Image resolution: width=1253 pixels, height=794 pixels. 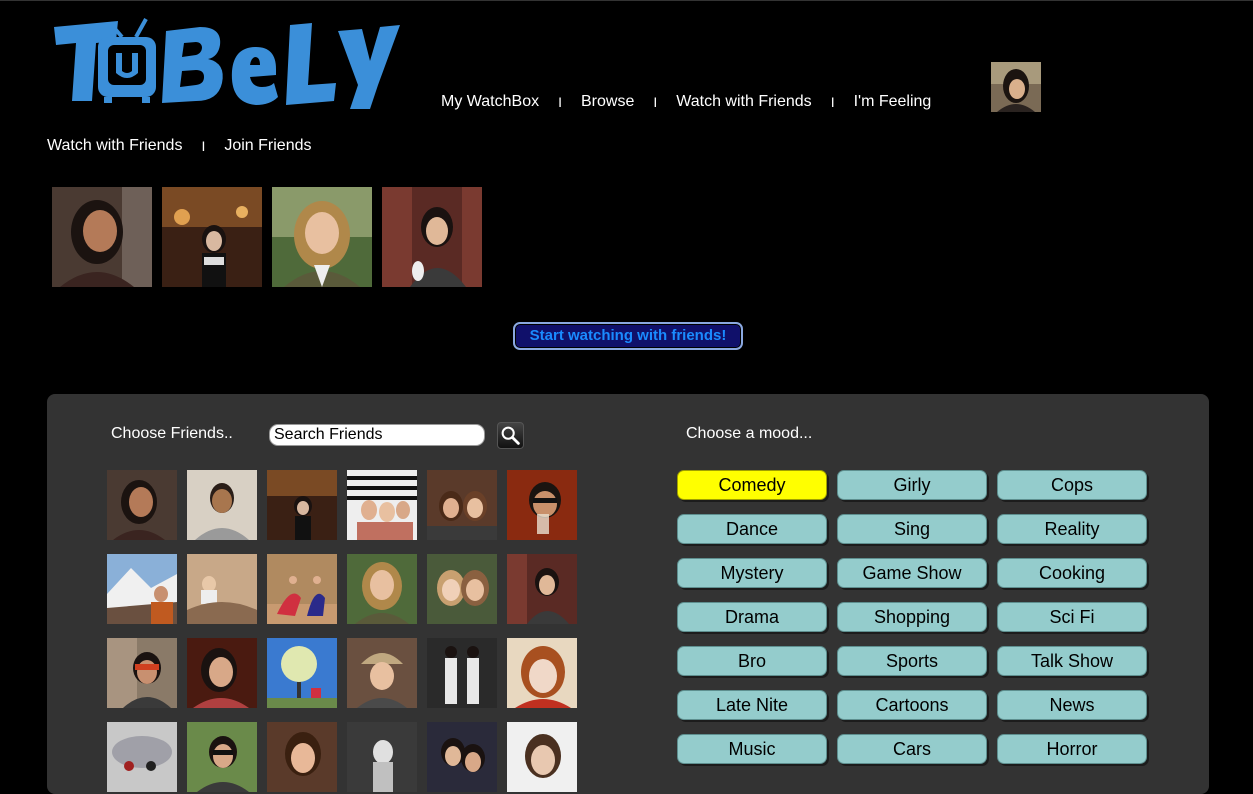 I want to click on choose-friends-label: Choose Friends.., so click(x=172, y=433).